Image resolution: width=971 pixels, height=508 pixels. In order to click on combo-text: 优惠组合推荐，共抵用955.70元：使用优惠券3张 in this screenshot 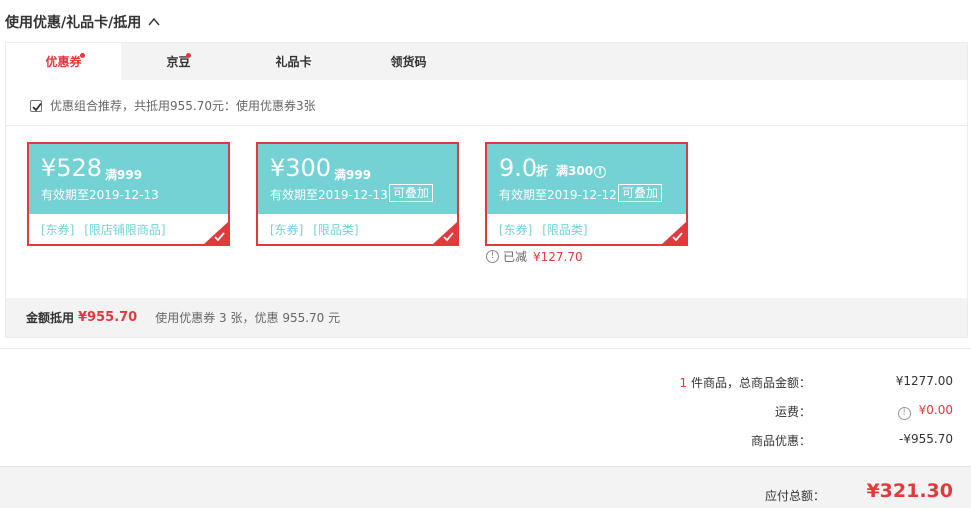, I will do `click(183, 106)`.